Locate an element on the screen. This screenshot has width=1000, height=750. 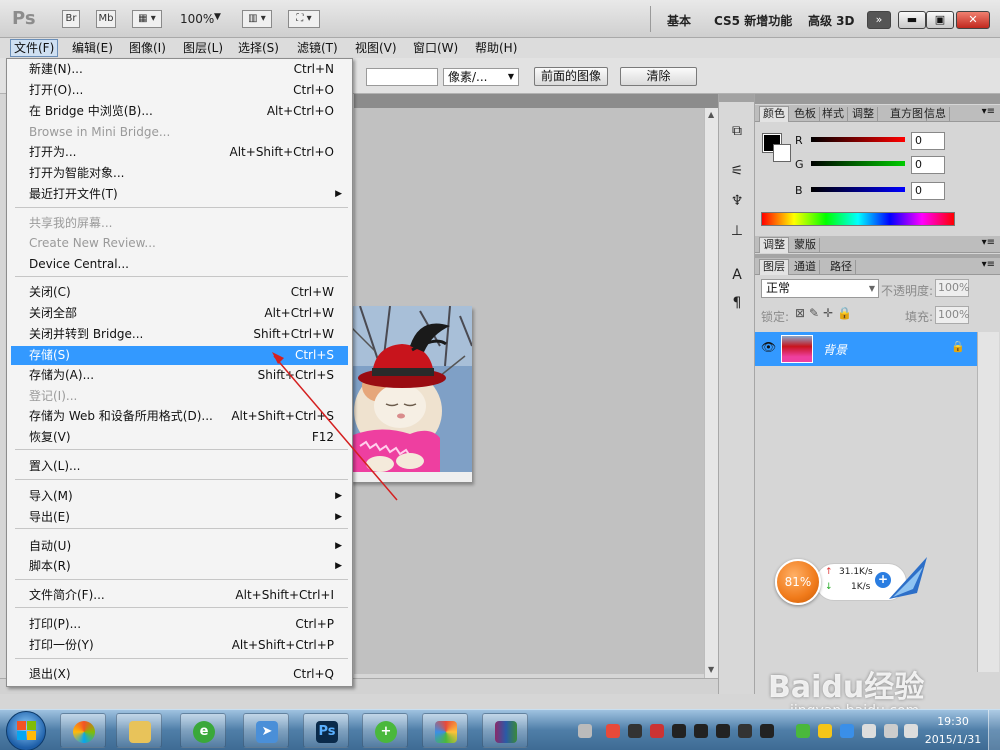
tray-shield-icon is located at coordinates (803, 731).